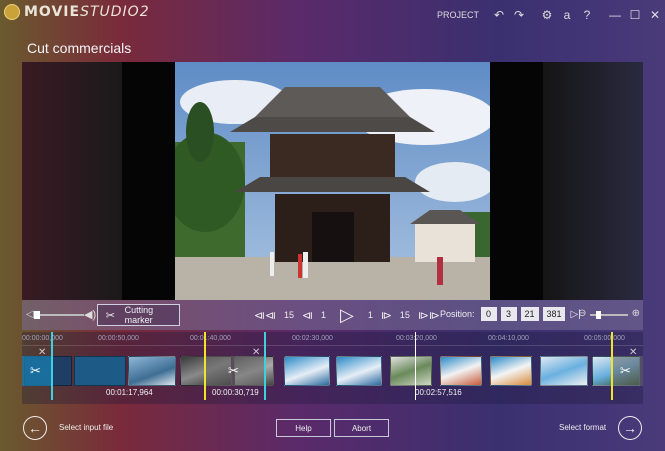  Describe the element at coordinates (61, 315) in the screenshot. I see `volume-slider` at that location.